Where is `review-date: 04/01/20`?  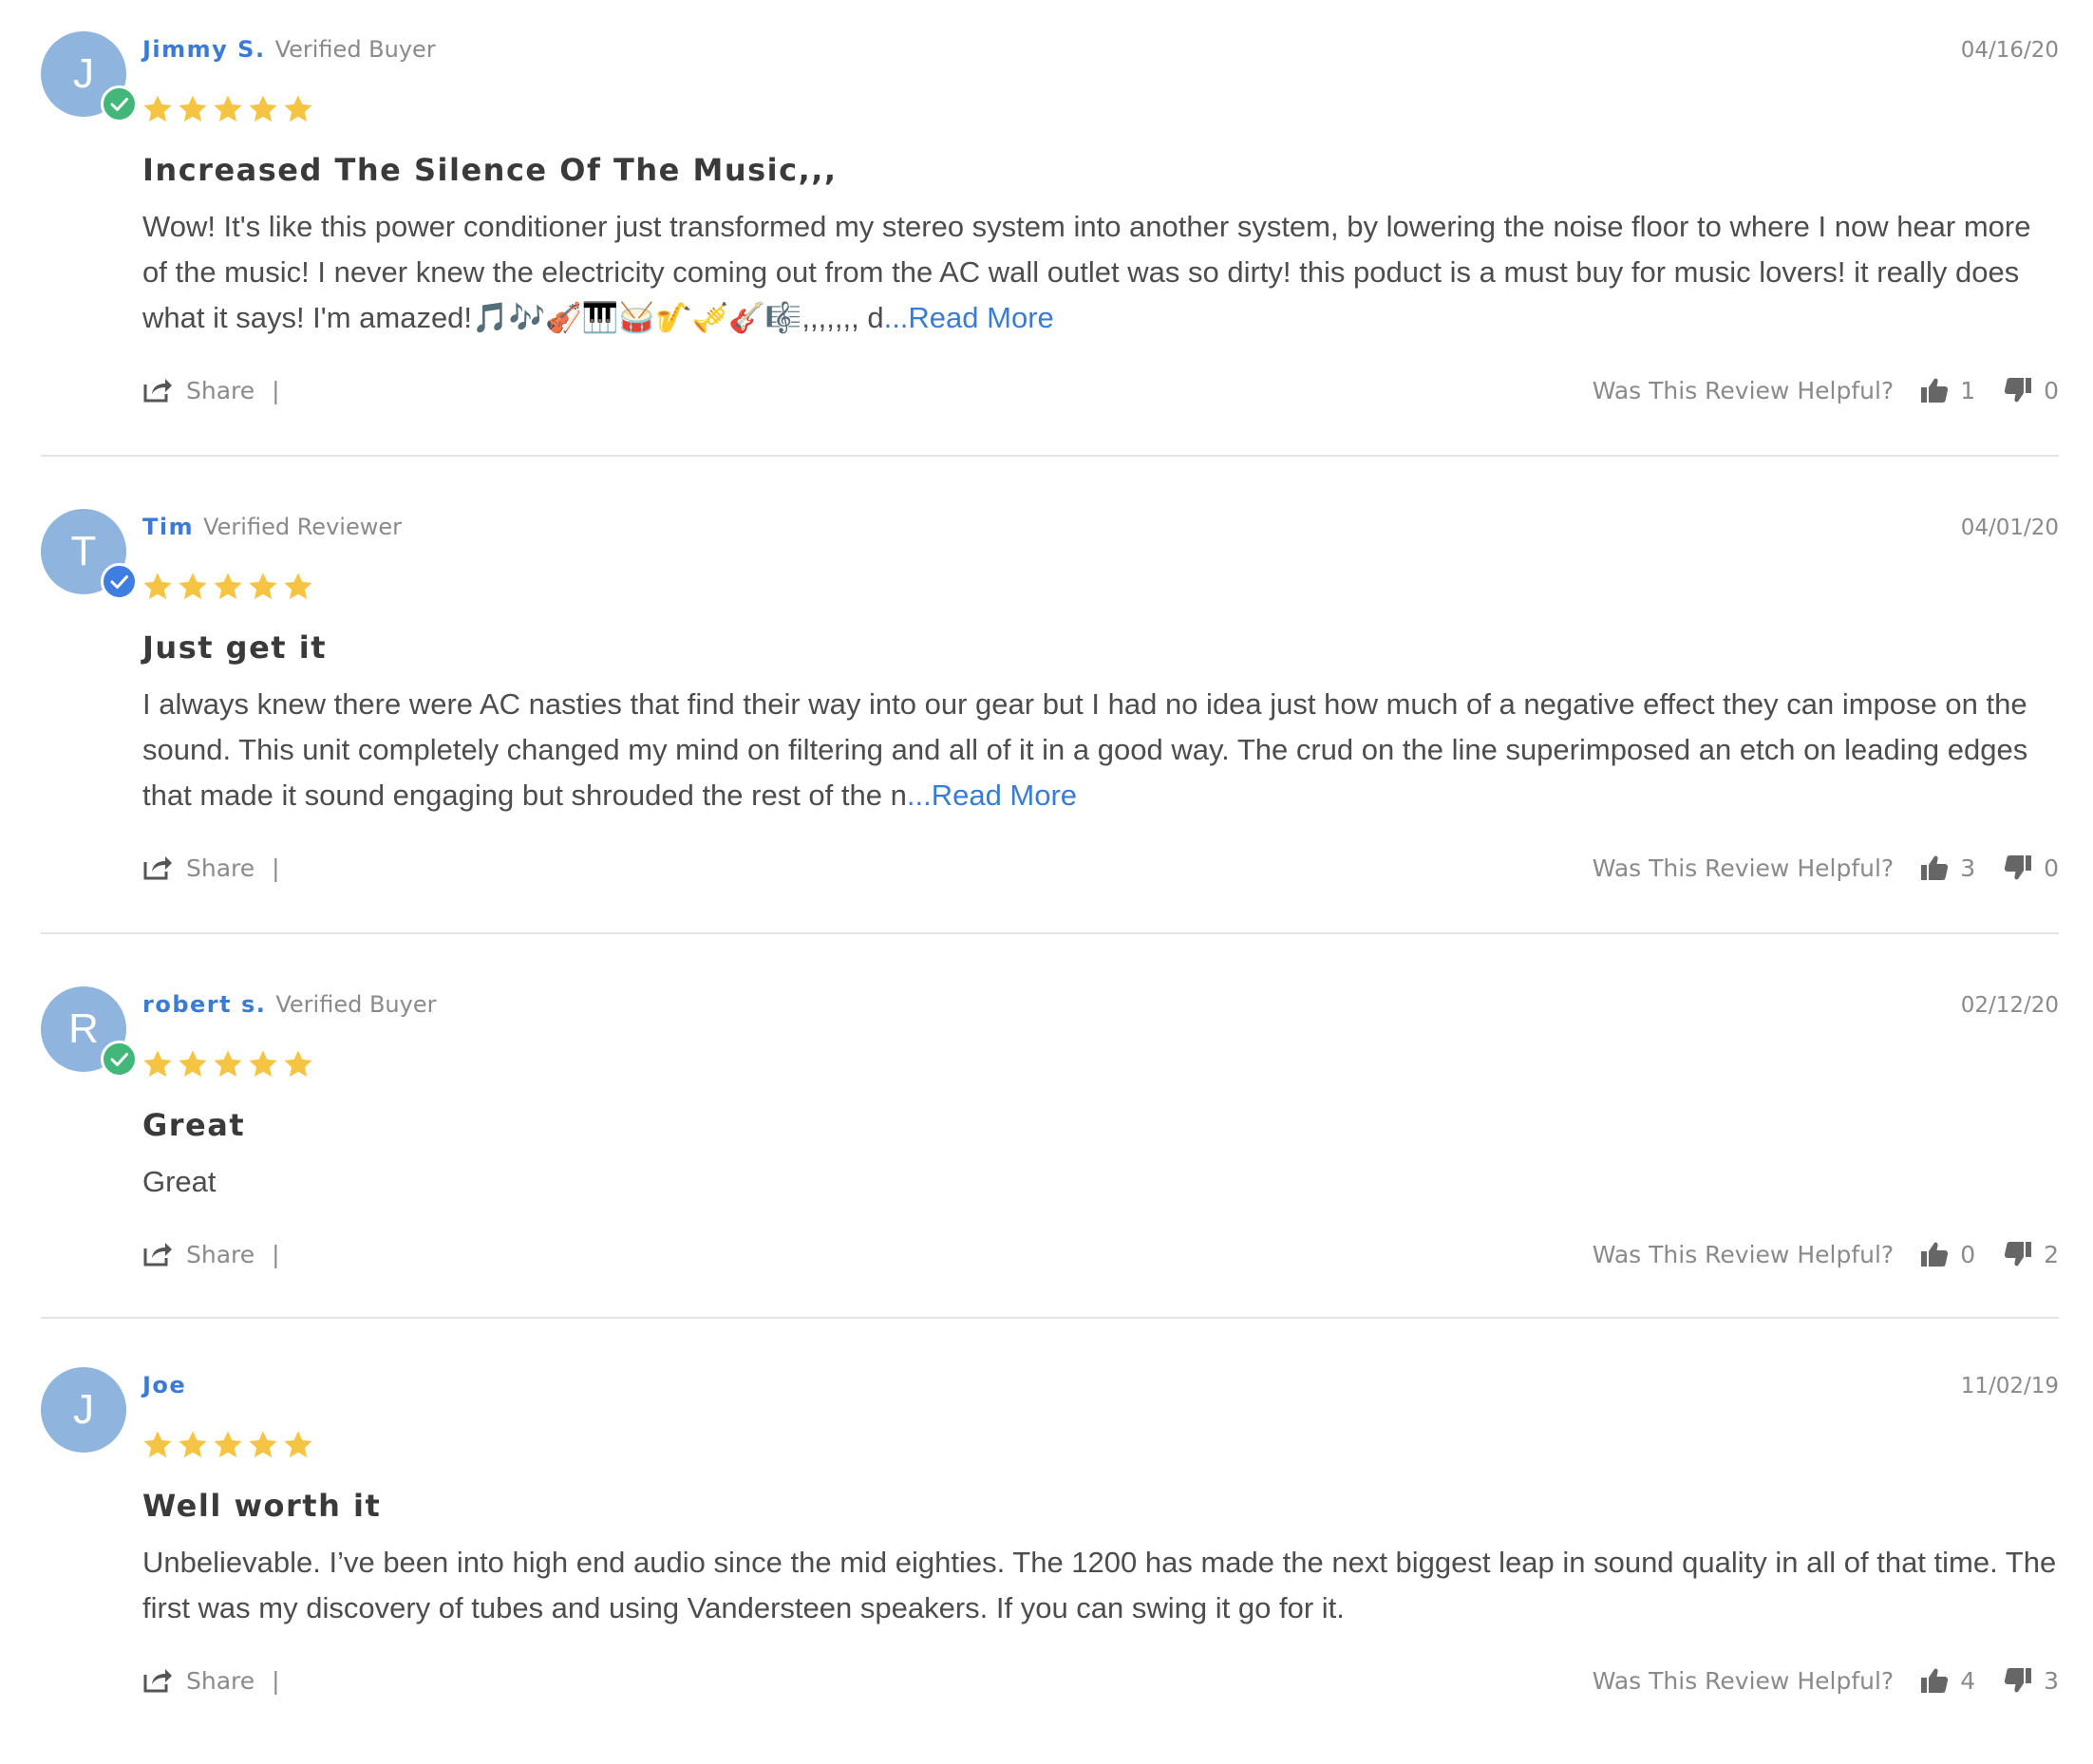
review-date: 04/01/20 is located at coordinates (2010, 528).